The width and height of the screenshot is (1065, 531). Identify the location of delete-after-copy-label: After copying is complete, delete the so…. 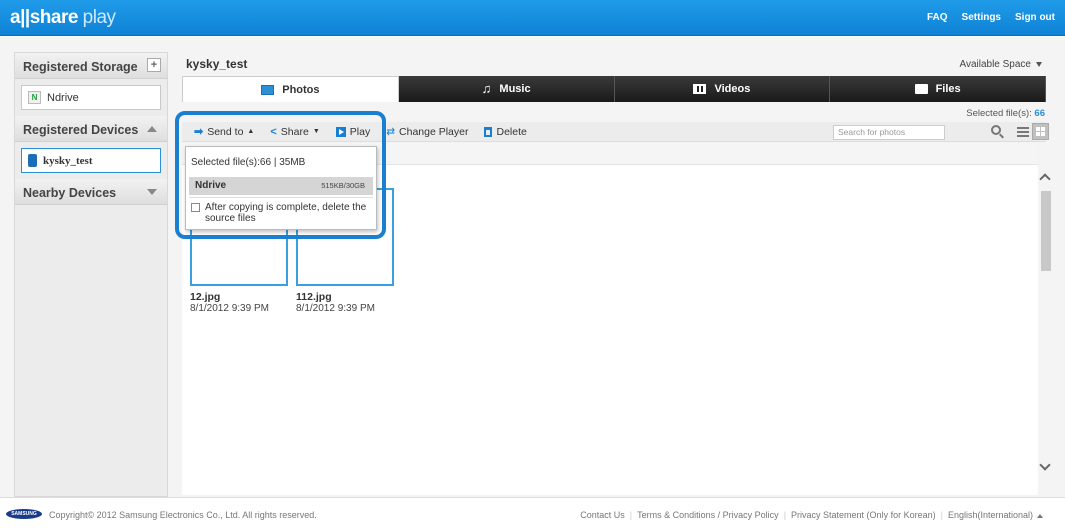
(286, 213).